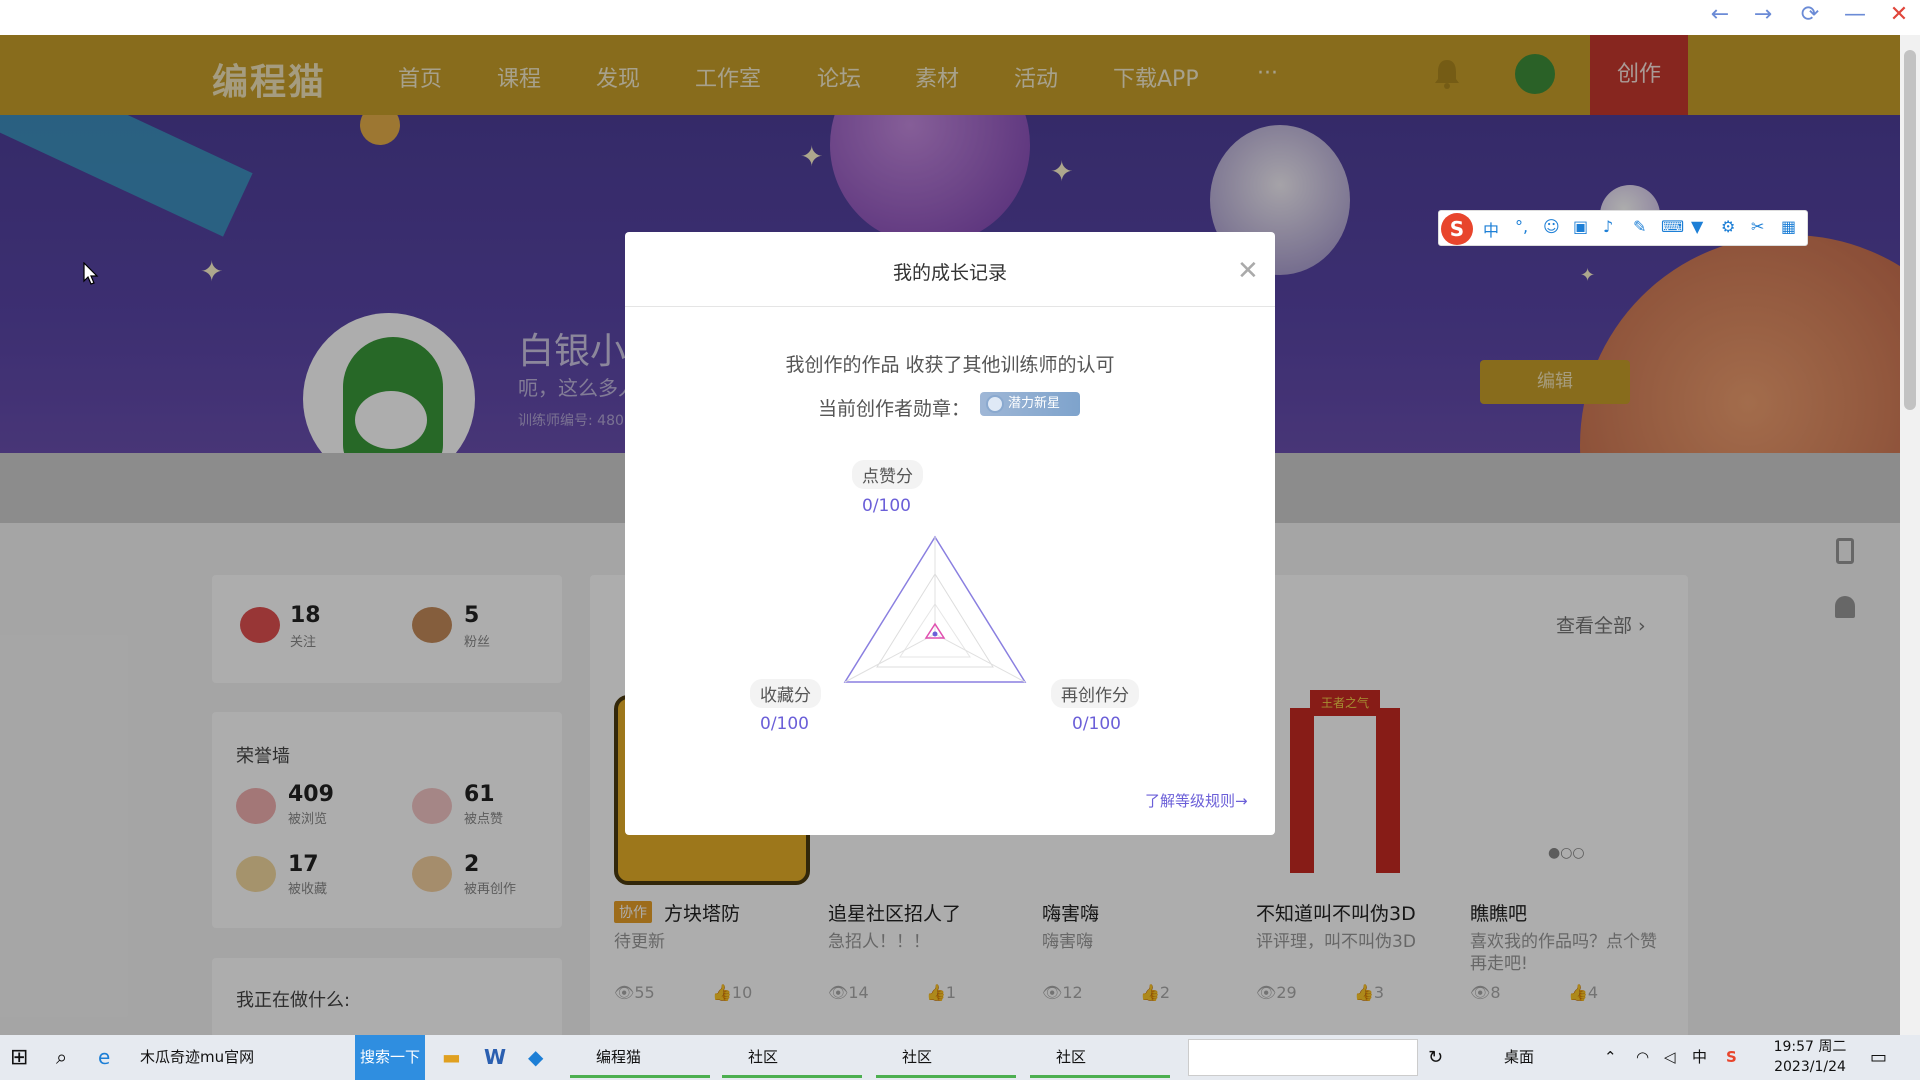  What do you see at coordinates (104, 1057) in the screenshot?
I see `ie-browser-icon: e` at bounding box center [104, 1057].